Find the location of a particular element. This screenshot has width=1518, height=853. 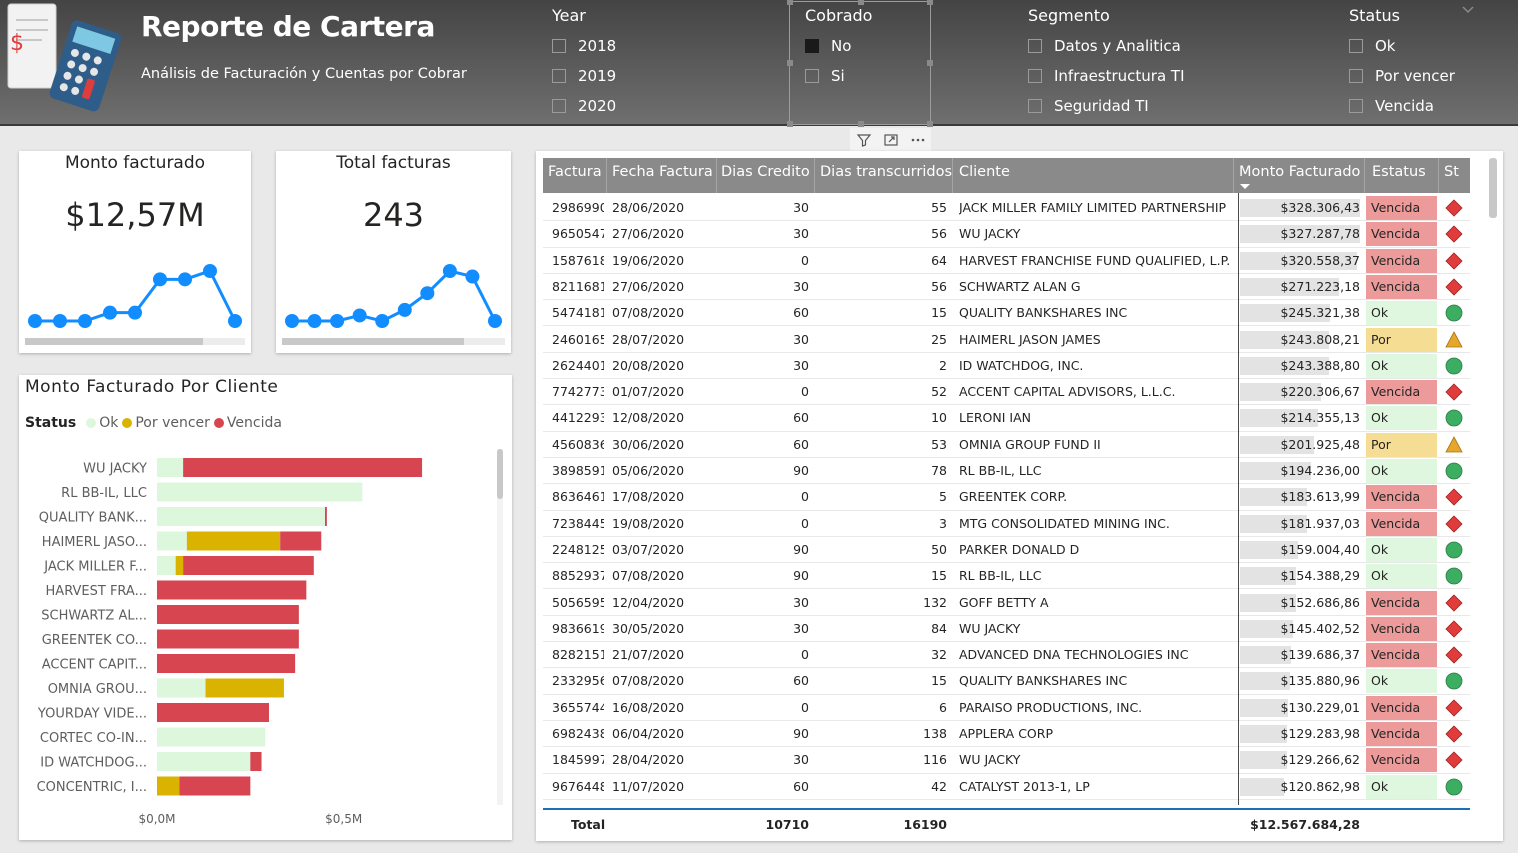

green-circle-icon is located at coordinates (1454, 681).